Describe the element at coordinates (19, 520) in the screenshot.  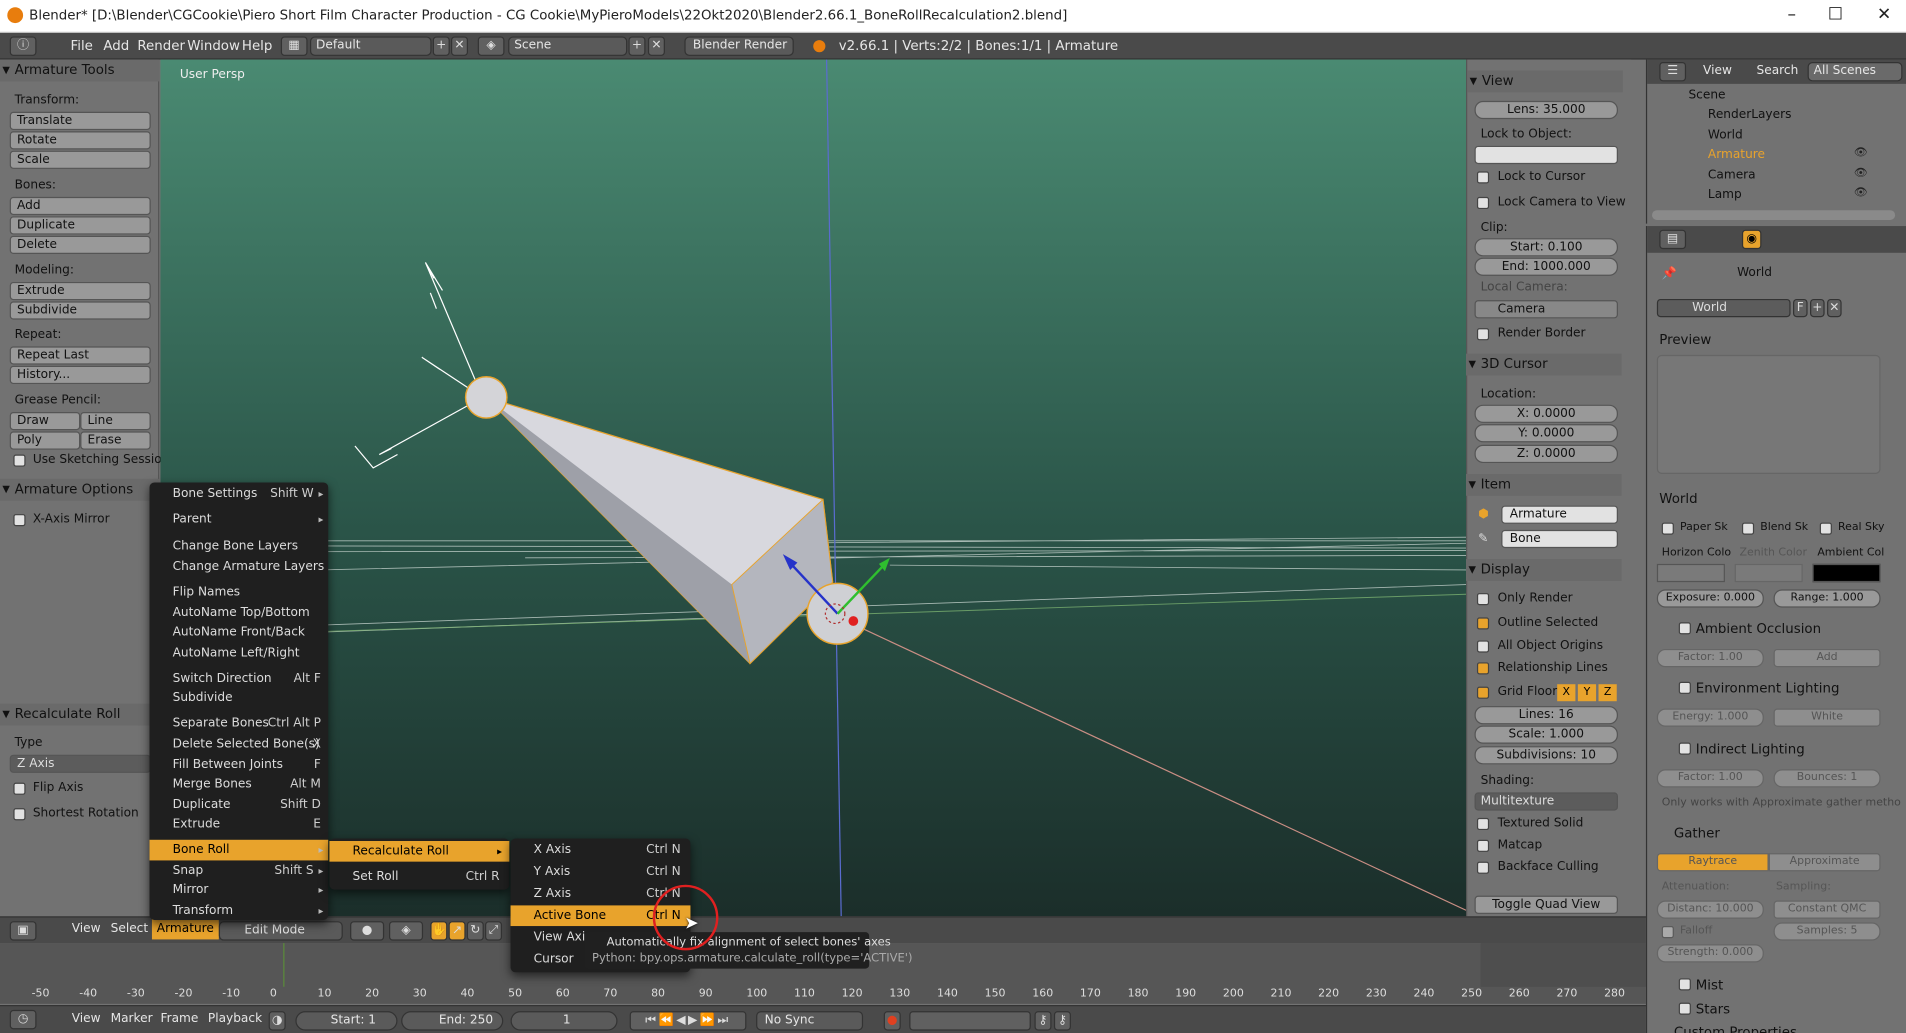
I see `x-mirror-checkbox` at that location.